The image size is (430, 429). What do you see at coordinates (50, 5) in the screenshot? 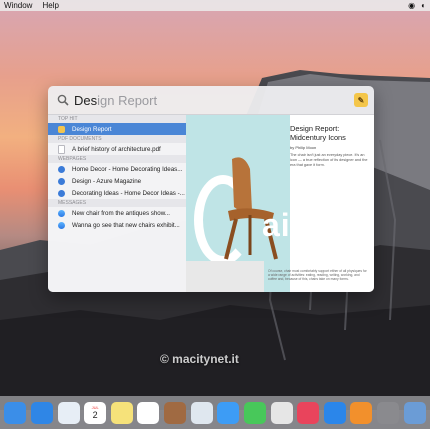
I see `menu-help: Help` at bounding box center [50, 5].